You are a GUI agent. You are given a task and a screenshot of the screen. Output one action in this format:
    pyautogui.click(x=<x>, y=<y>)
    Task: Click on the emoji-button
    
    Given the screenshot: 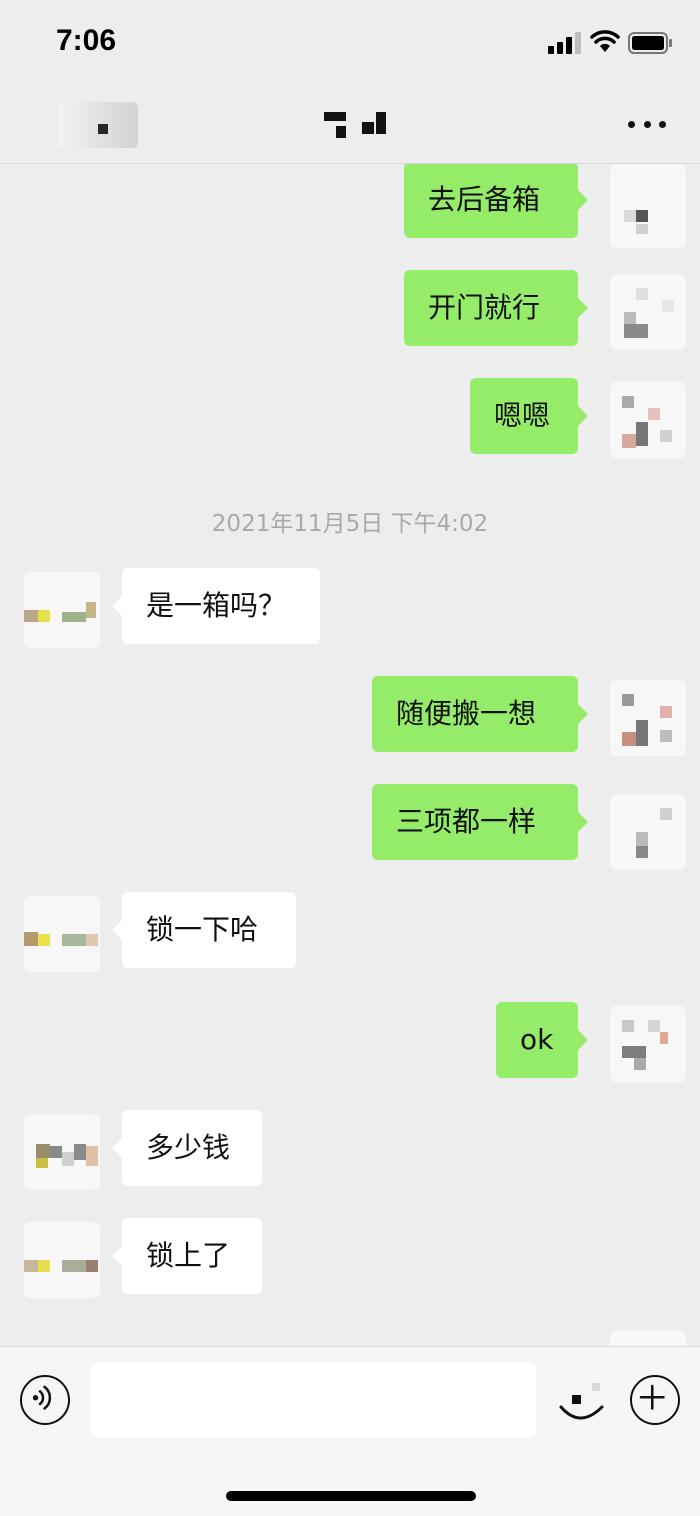 What is the action you would take?
    pyautogui.click(x=583, y=1400)
    